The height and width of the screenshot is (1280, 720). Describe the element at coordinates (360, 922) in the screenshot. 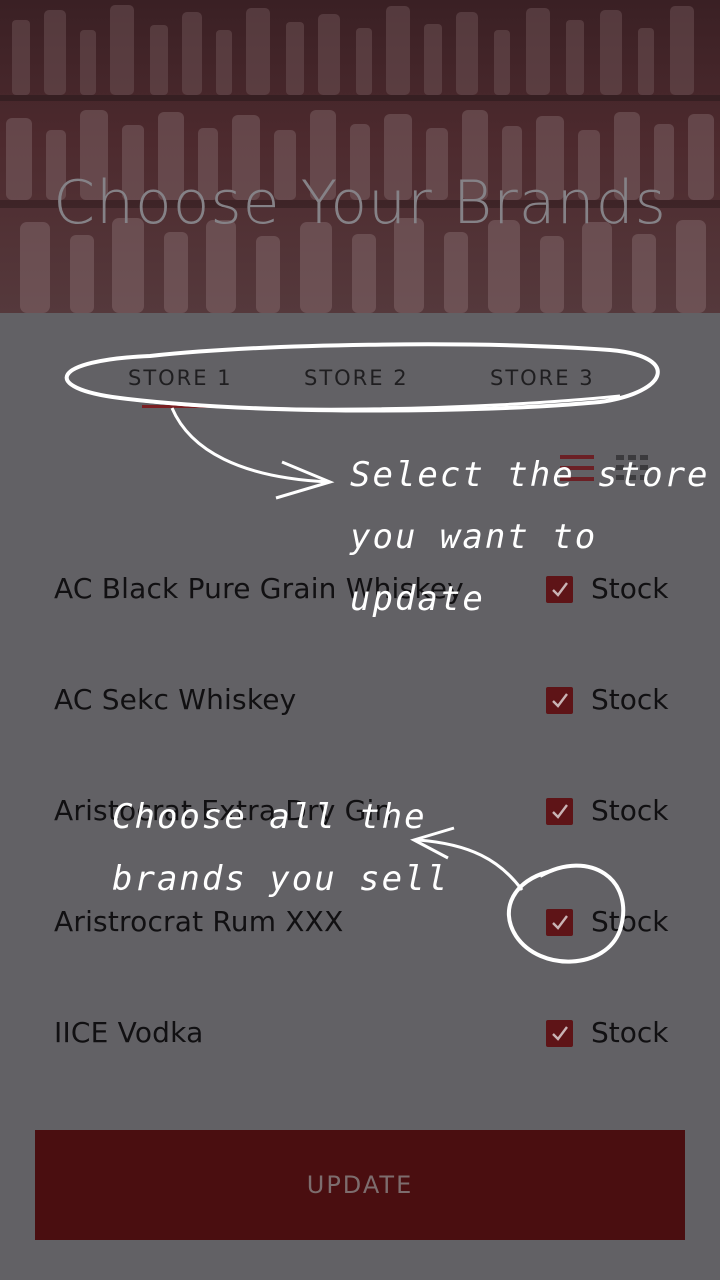

I see `brand-row: Aristrocrat Rum XXX Stock` at that location.